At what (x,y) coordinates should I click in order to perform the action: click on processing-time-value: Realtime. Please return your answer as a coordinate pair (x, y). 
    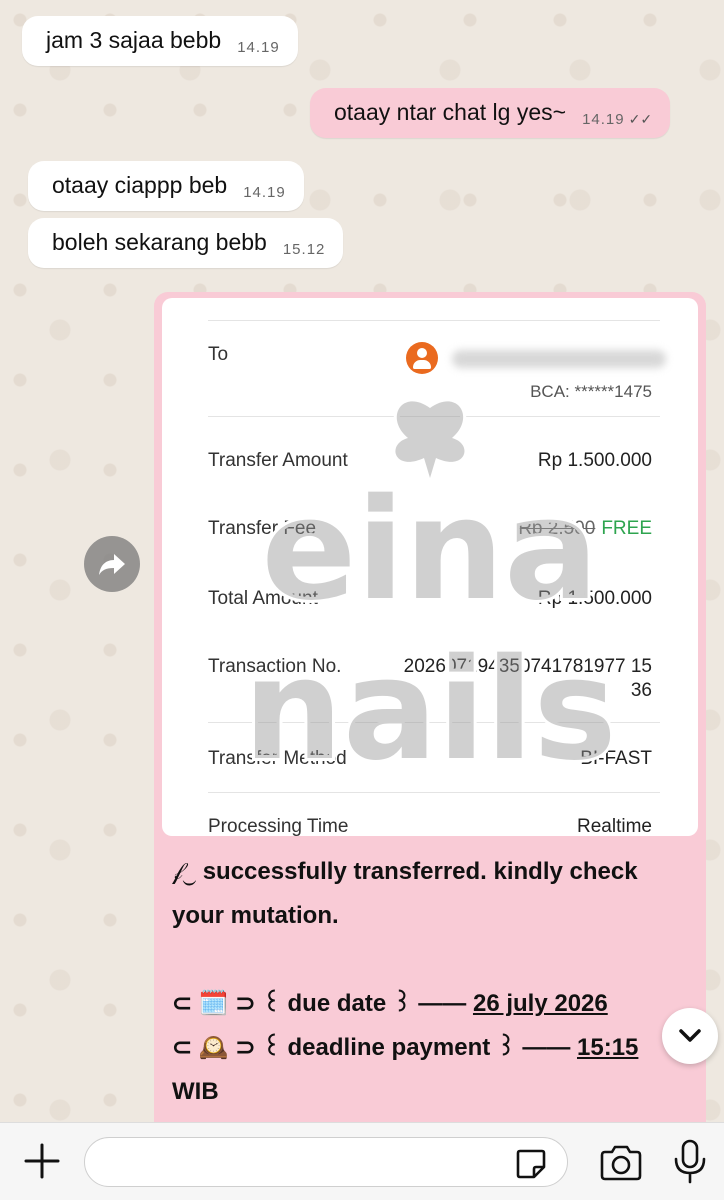
    Looking at the image, I should click on (614, 826).